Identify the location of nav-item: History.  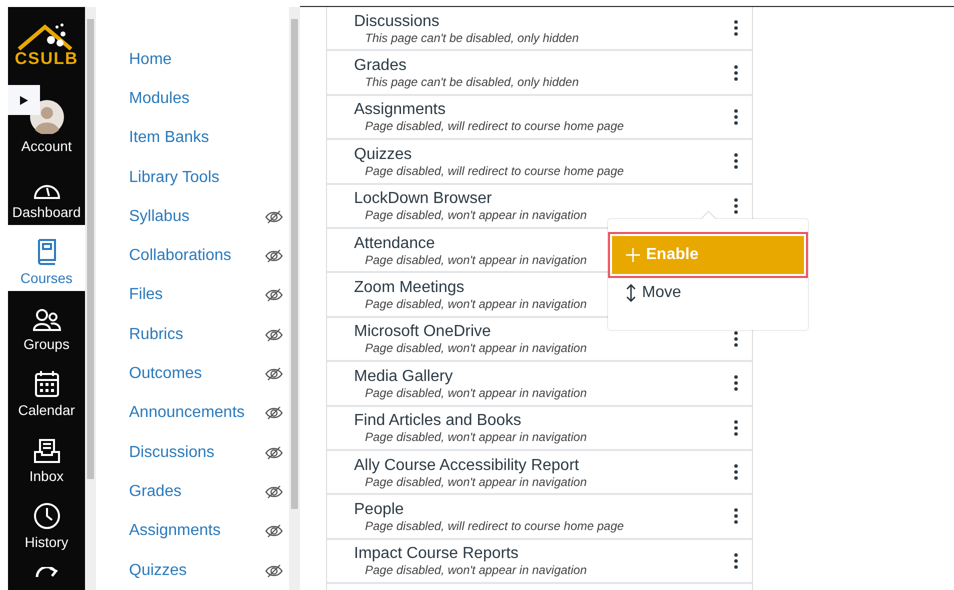
(46, 522).